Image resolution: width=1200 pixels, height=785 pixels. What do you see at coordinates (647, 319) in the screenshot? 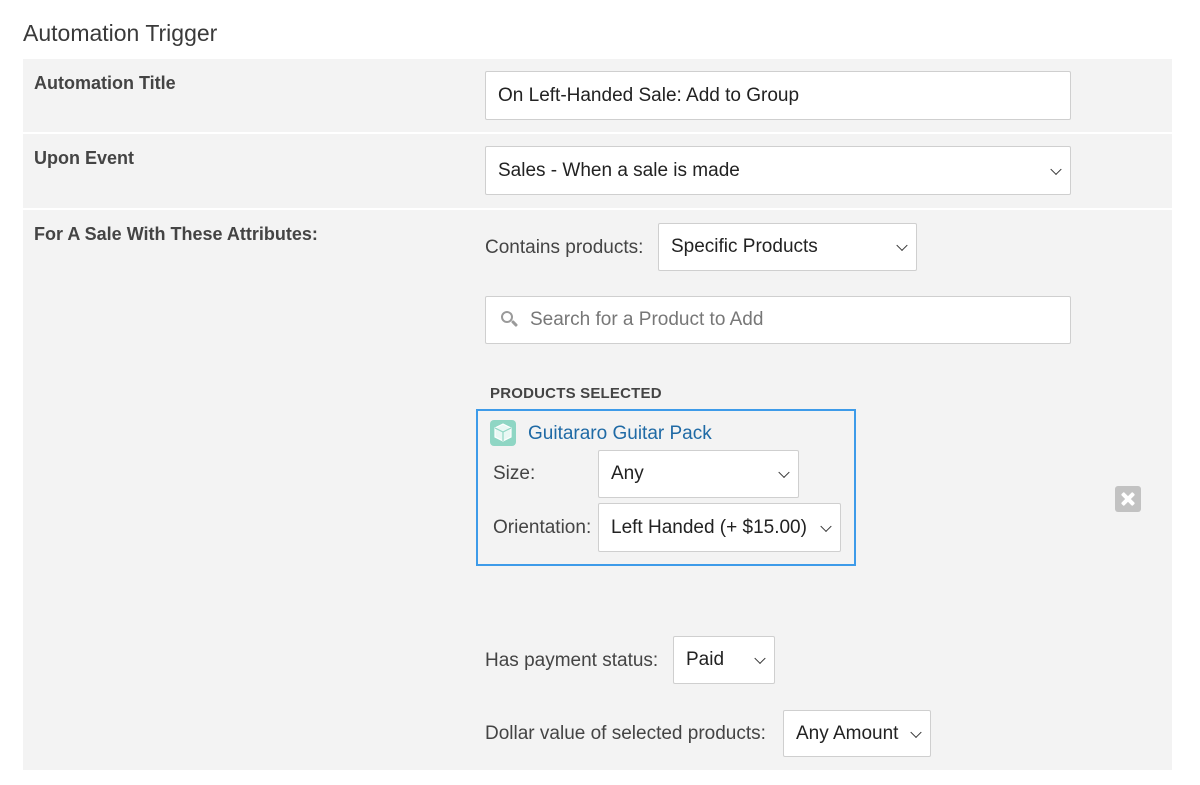
I see `product-search-placeholder: Search for a Product to Add` at bounding box center [647, 319].